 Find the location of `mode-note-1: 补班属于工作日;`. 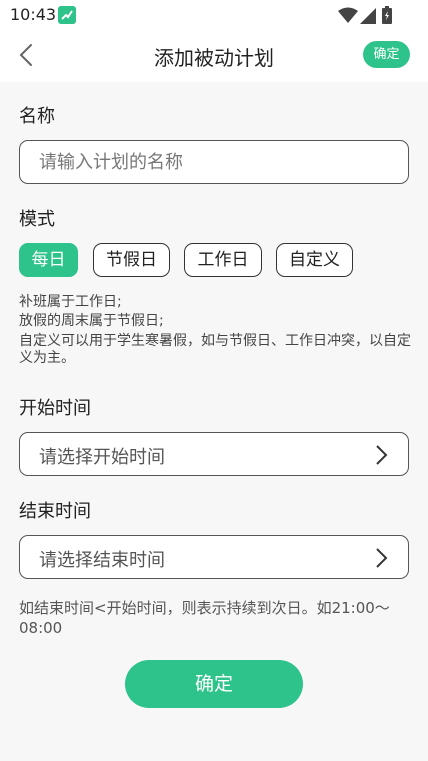

mode-note-1: 补班属于工作日; is located at coordinates (70, 302).